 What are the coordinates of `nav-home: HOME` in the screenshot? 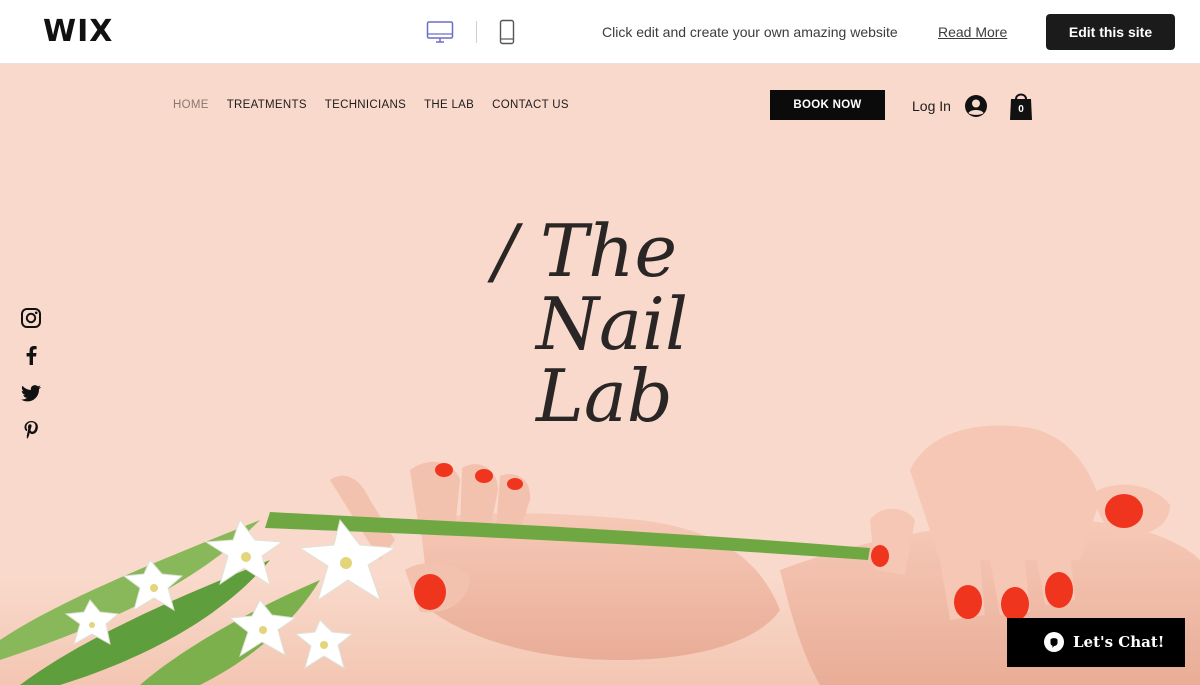 It's located at (191, 105).